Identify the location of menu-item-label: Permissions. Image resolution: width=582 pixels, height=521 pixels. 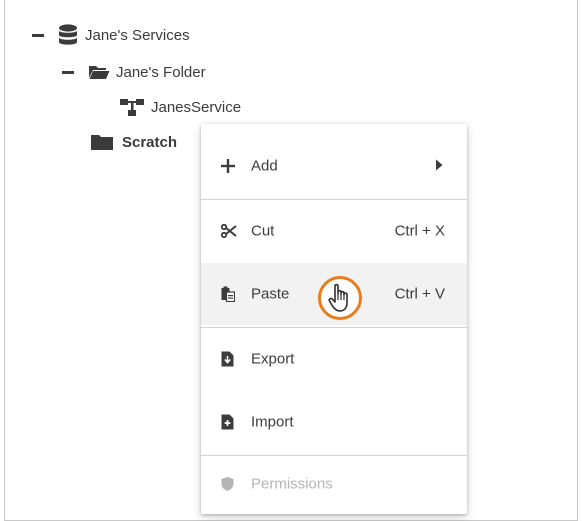
(292, 484).